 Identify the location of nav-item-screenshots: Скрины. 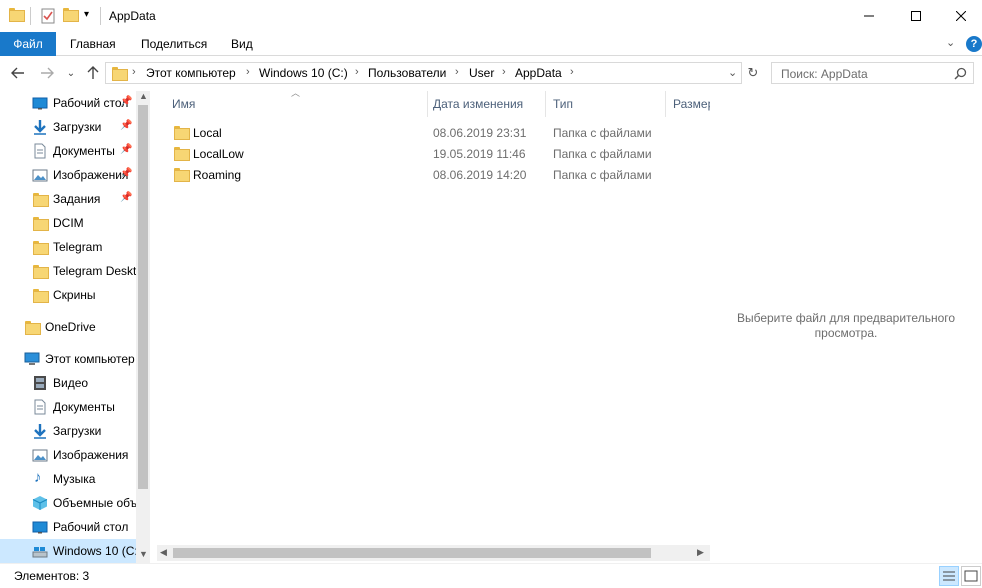
(68, 295).